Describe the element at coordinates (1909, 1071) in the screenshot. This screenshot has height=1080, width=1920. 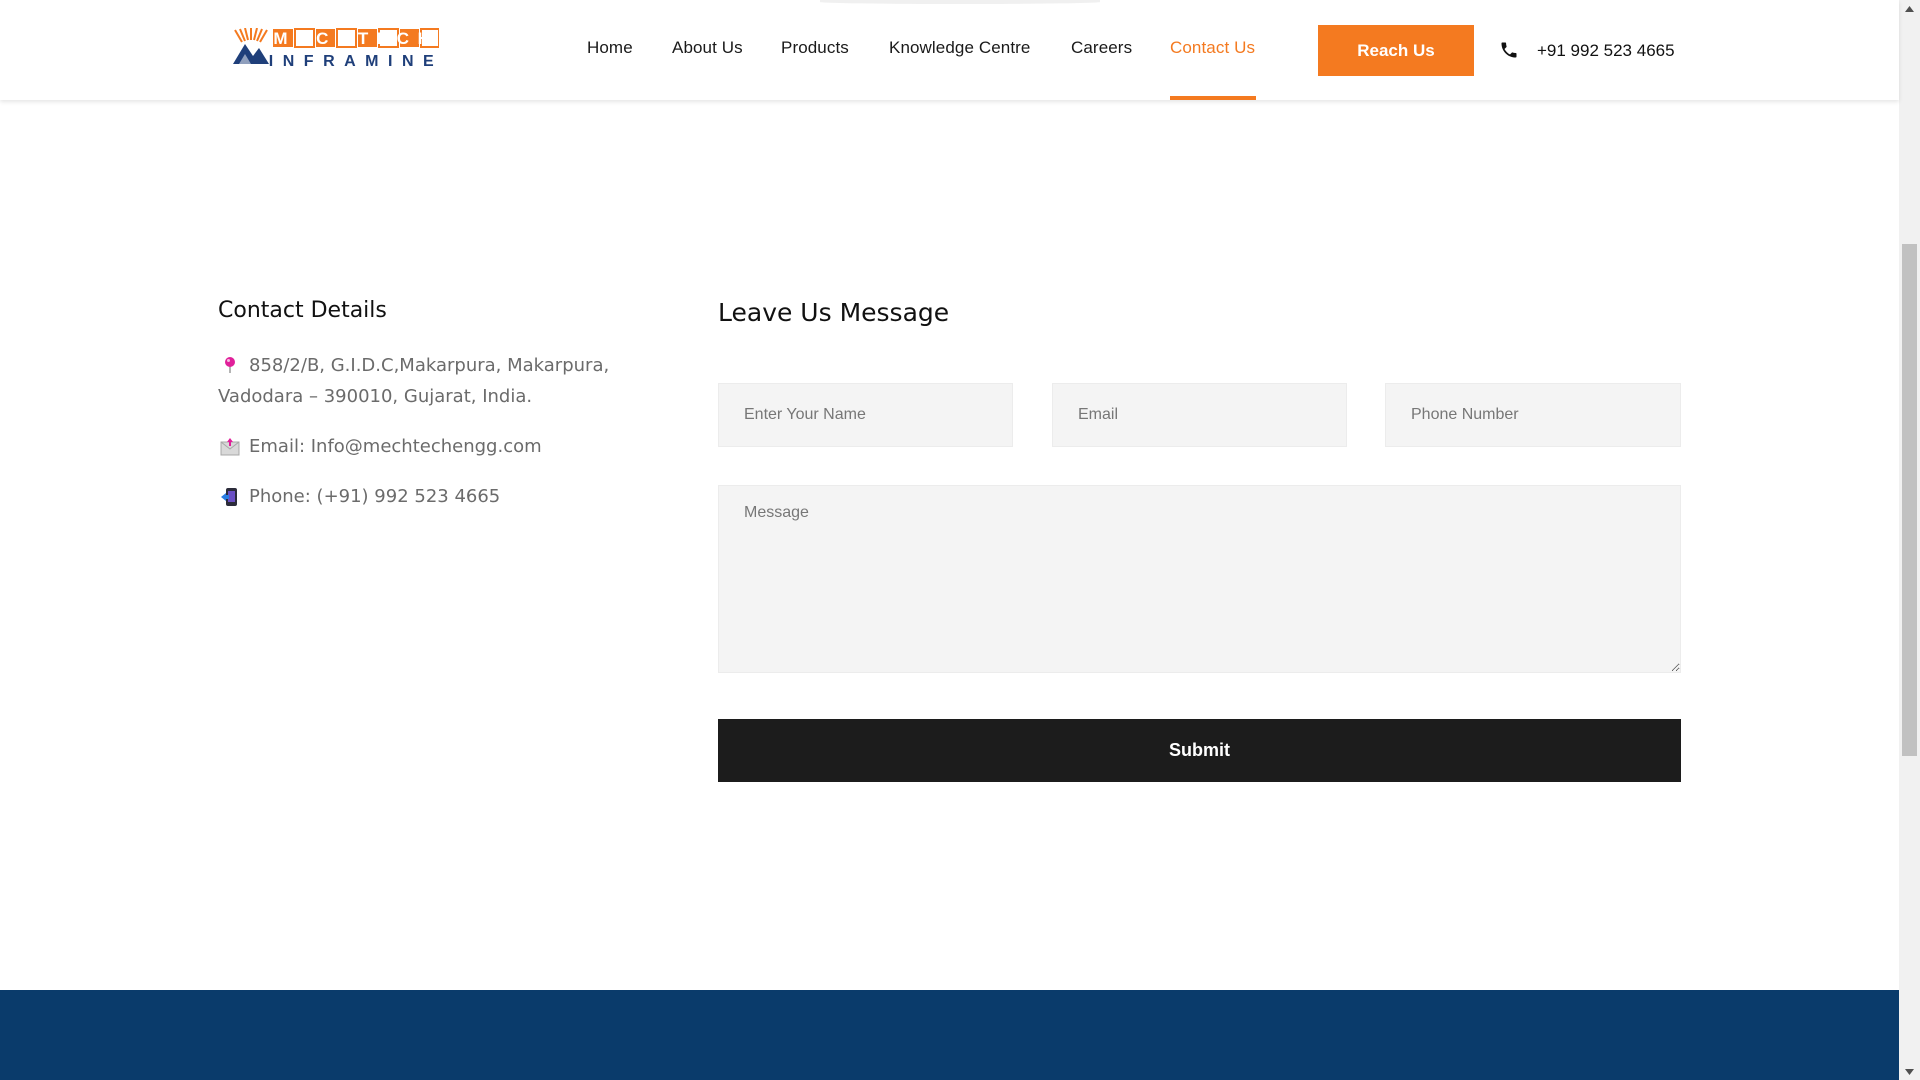
I see `scroll-down-arrow-icon` at that location.